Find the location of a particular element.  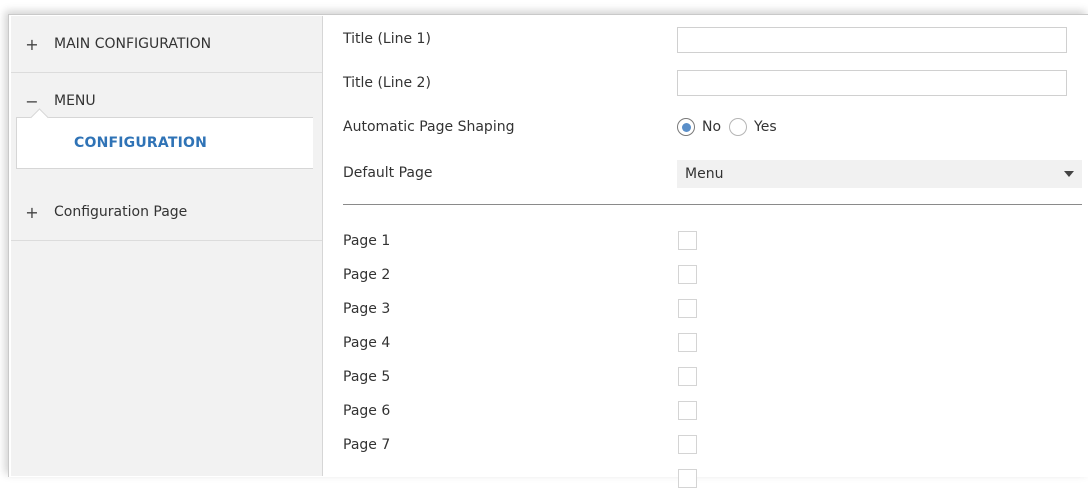

radio-no is located at coordinates (686, 127).